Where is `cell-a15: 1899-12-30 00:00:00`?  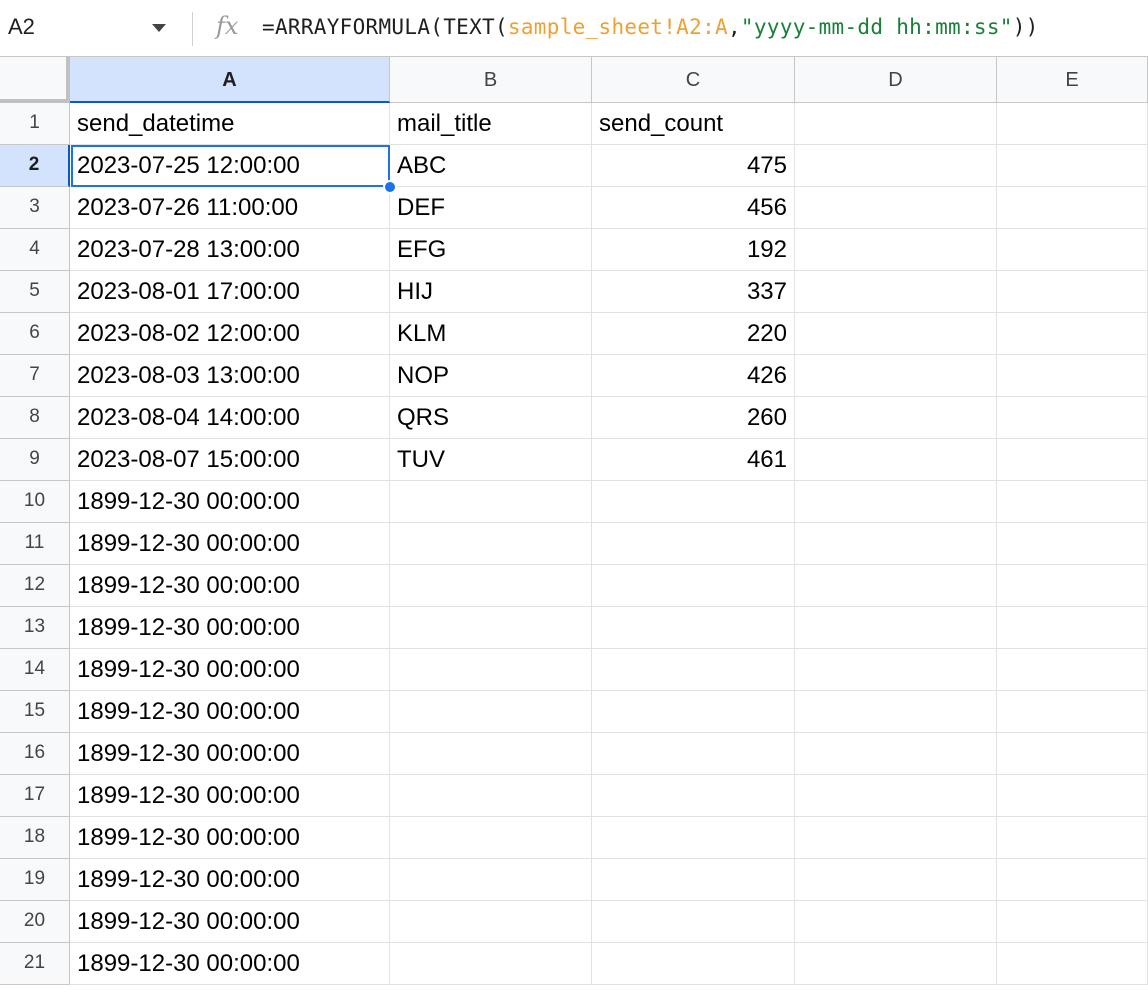 cell-a15: 1899-12-30 00:00:00 is located at coordinates (230, 712).